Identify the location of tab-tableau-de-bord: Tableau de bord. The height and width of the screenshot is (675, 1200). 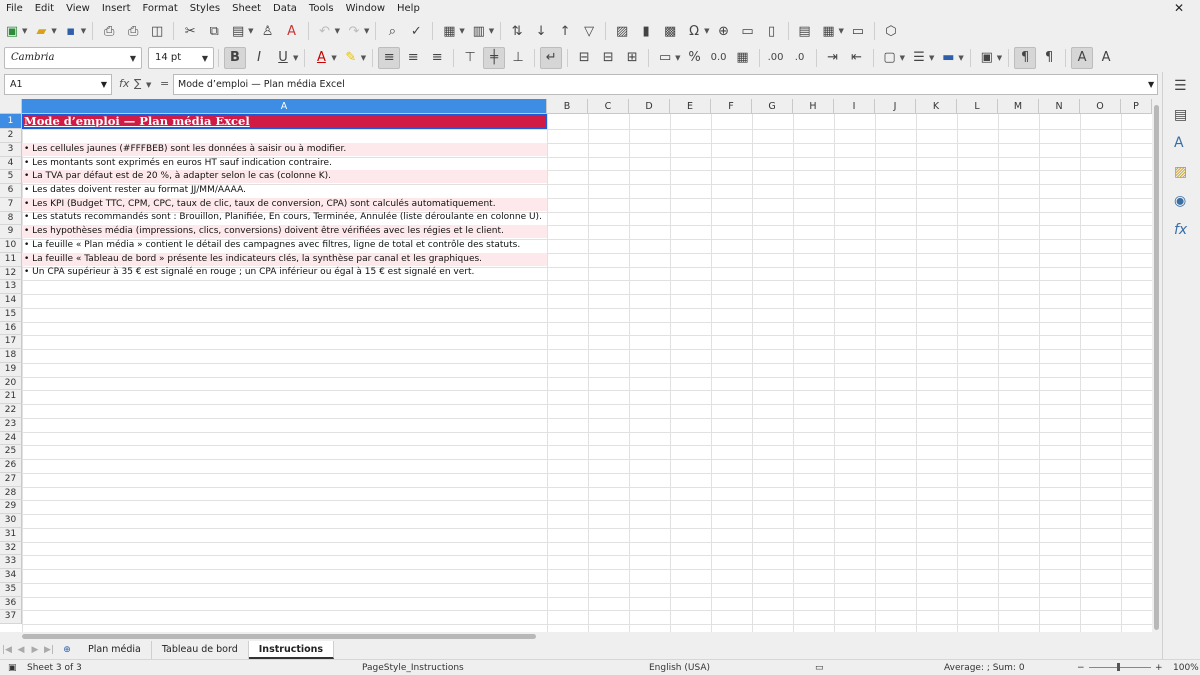
(200, 650).